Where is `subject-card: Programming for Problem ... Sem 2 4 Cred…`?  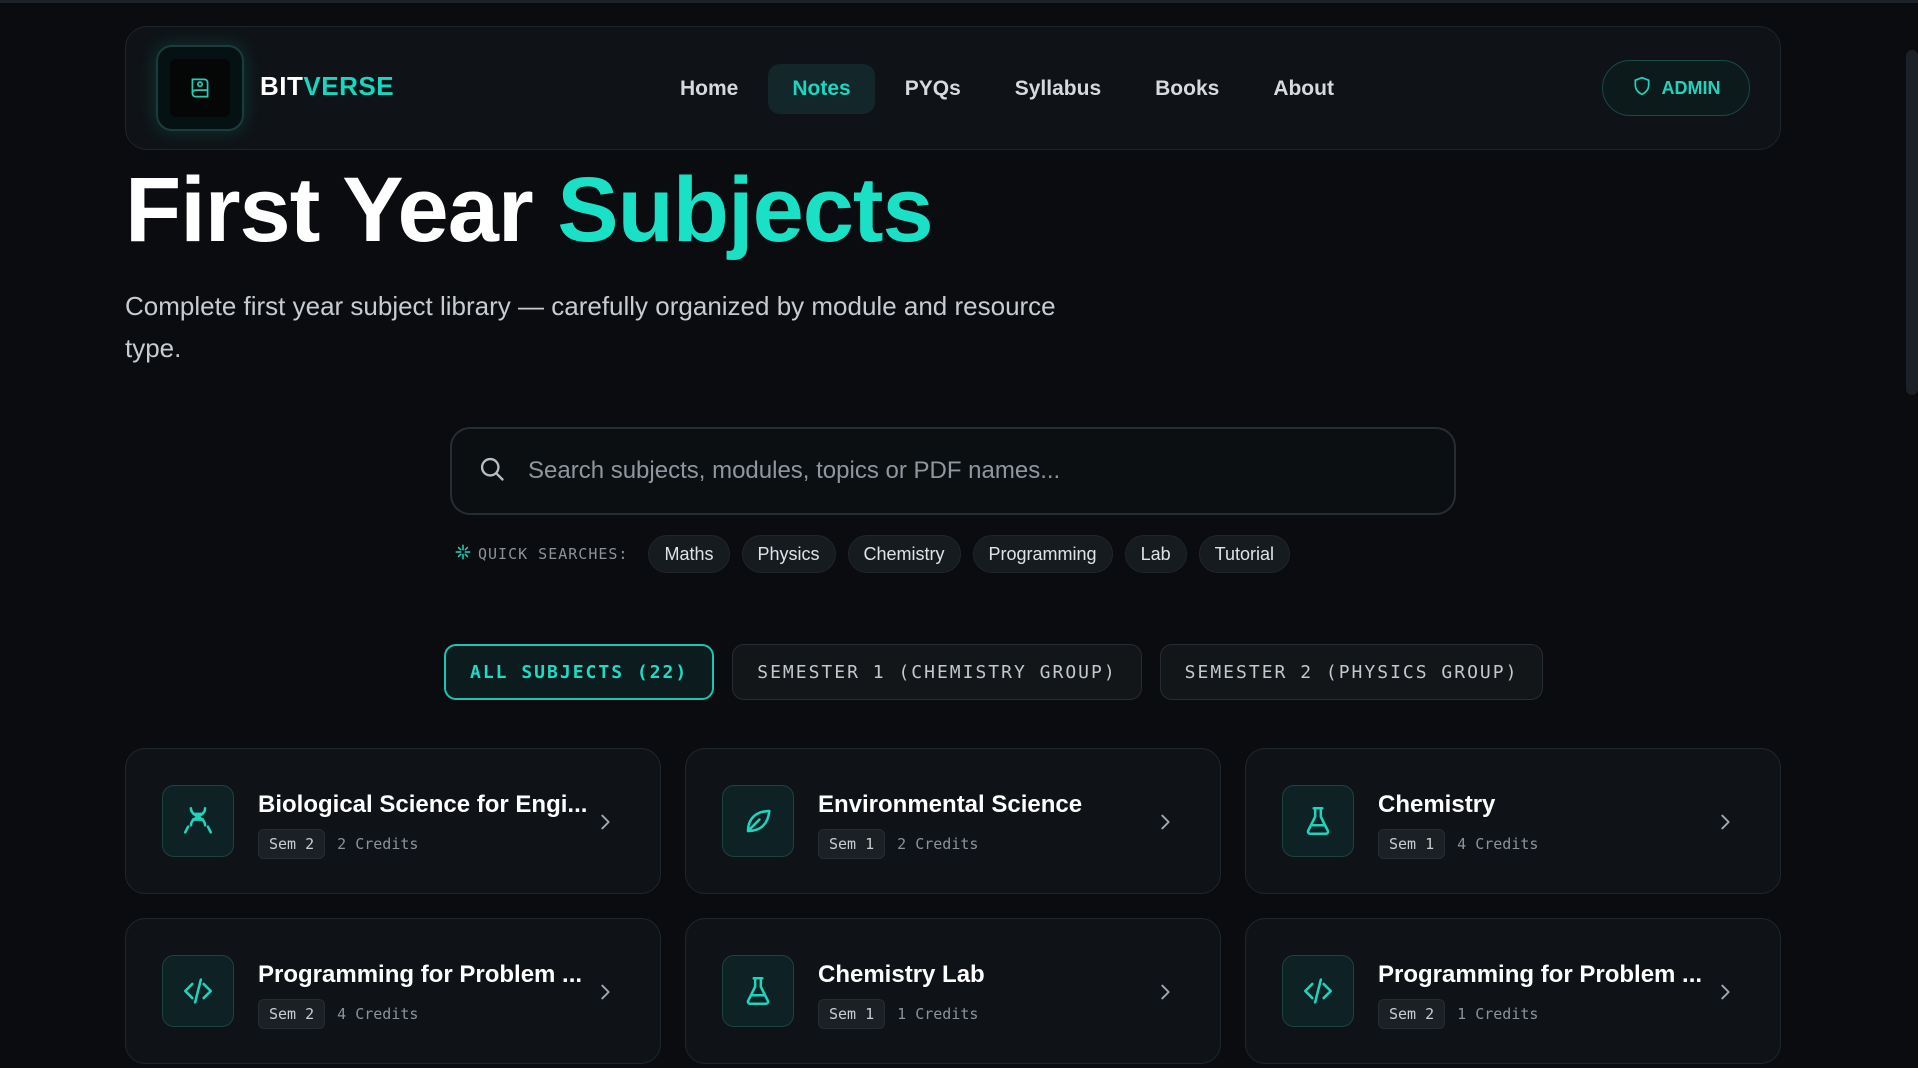 subject-card: Programming for Problem ... Sem 2 4 Cred… is located at coordinates (393, 991).